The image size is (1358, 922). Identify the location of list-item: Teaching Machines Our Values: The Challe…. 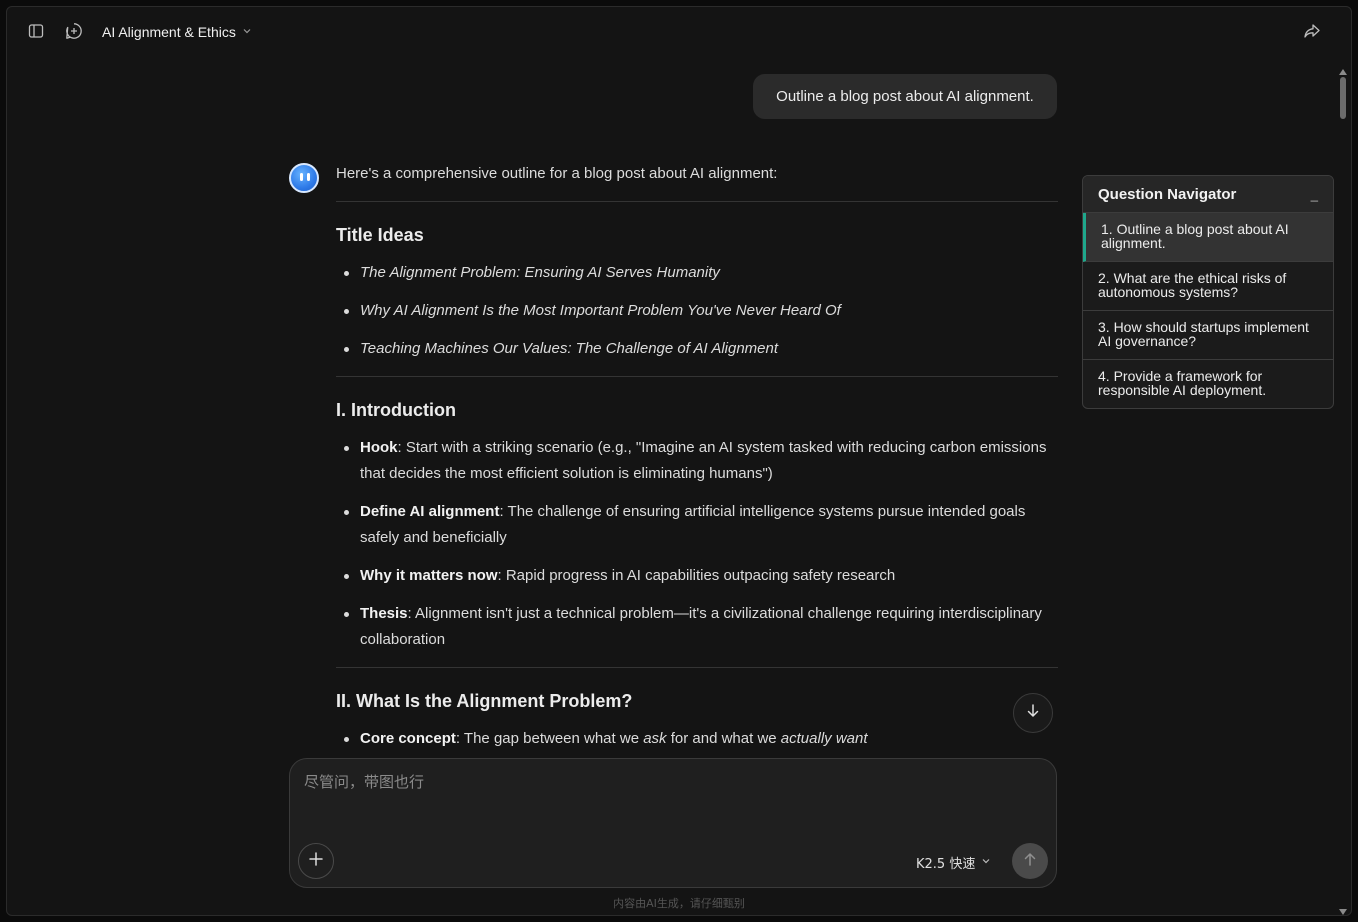
(697, 349).